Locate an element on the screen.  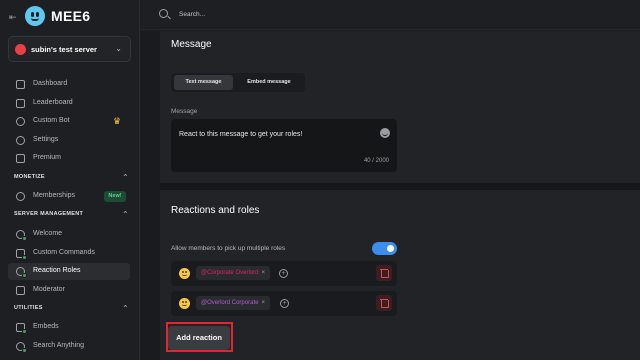
trophy-icon is located at coordinates (20, 103).